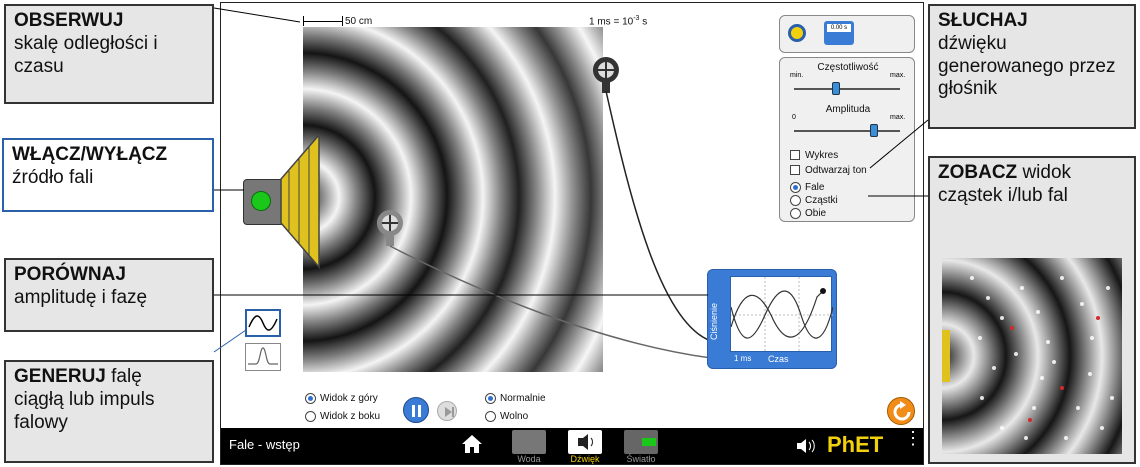 Image resolution: width=1140 pixels, height=467 pixels. What do you see at coordinates (310, 416) in the screenshot?
I see `side-view-radio` at bounding box center [310, 416].